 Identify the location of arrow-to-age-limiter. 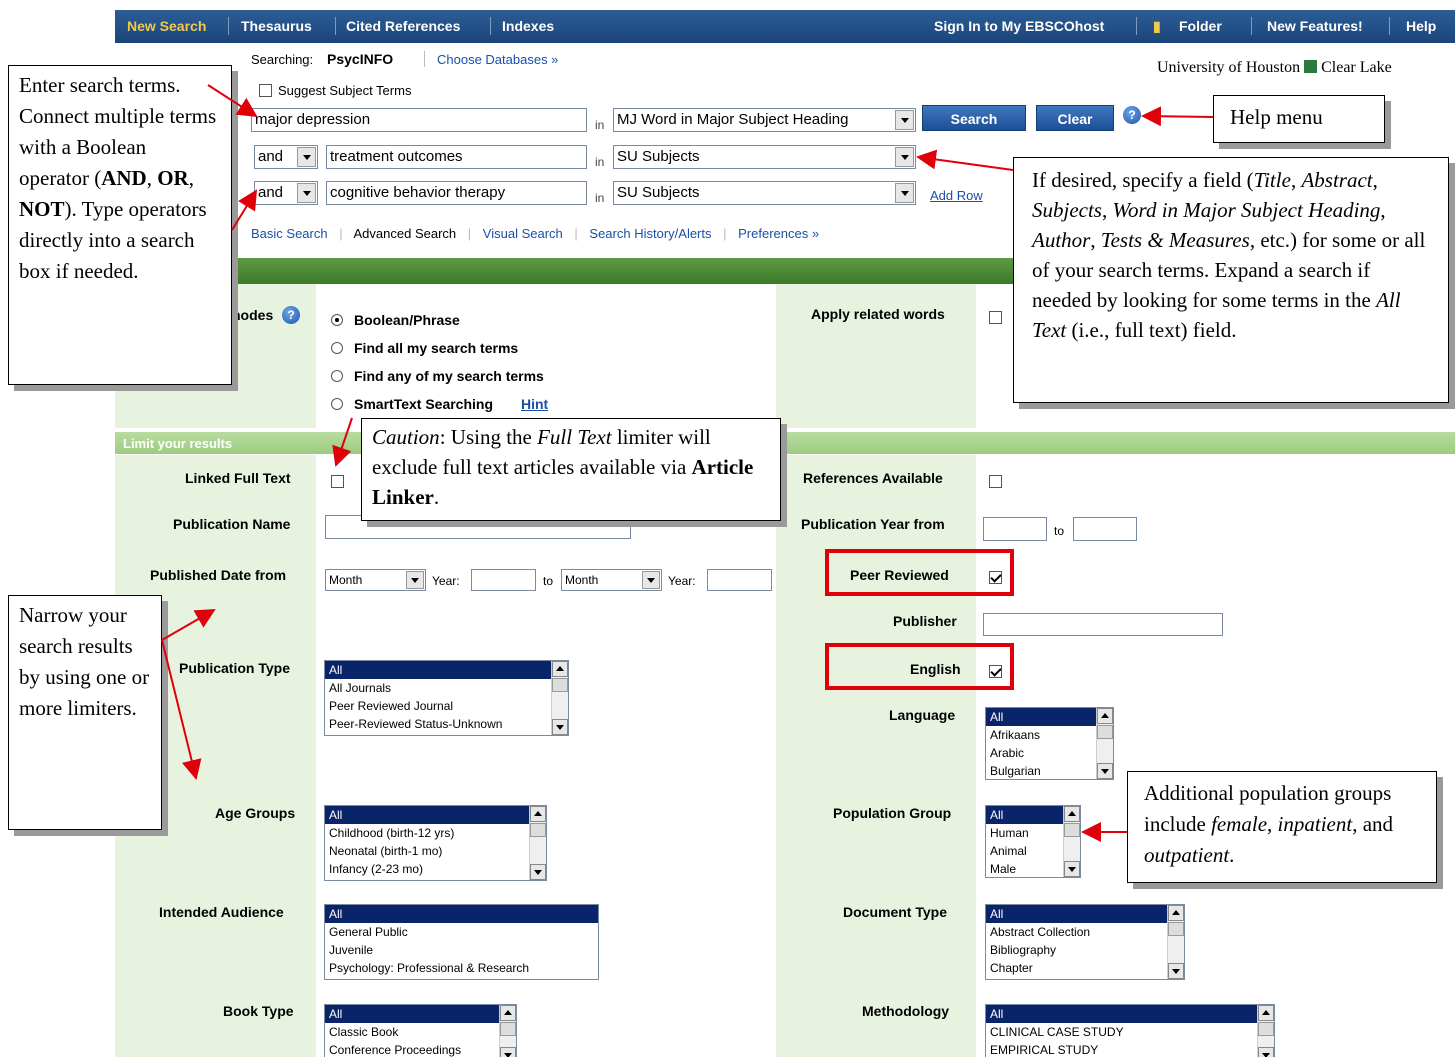
(181, 709).